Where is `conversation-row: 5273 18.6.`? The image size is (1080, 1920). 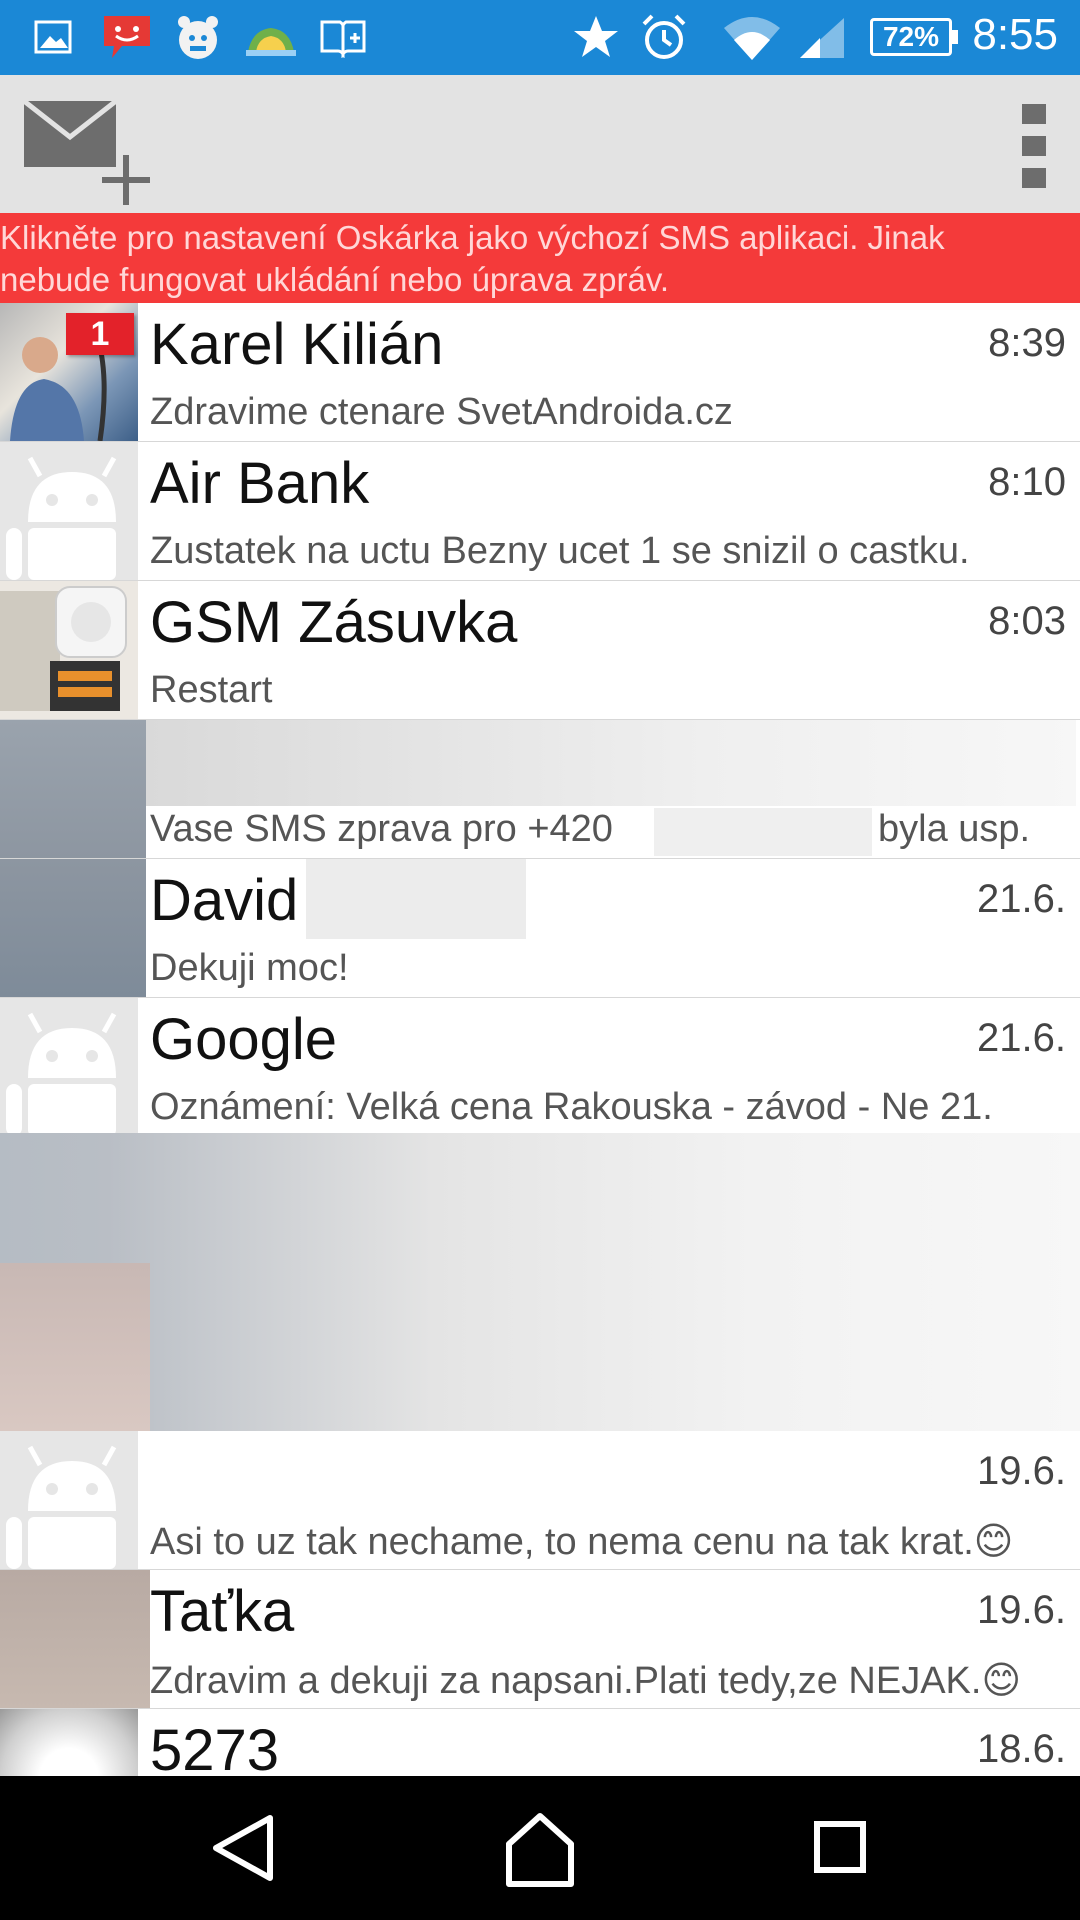 conversation-row: 5273 18.6. is located at coordinates (540, 1742).